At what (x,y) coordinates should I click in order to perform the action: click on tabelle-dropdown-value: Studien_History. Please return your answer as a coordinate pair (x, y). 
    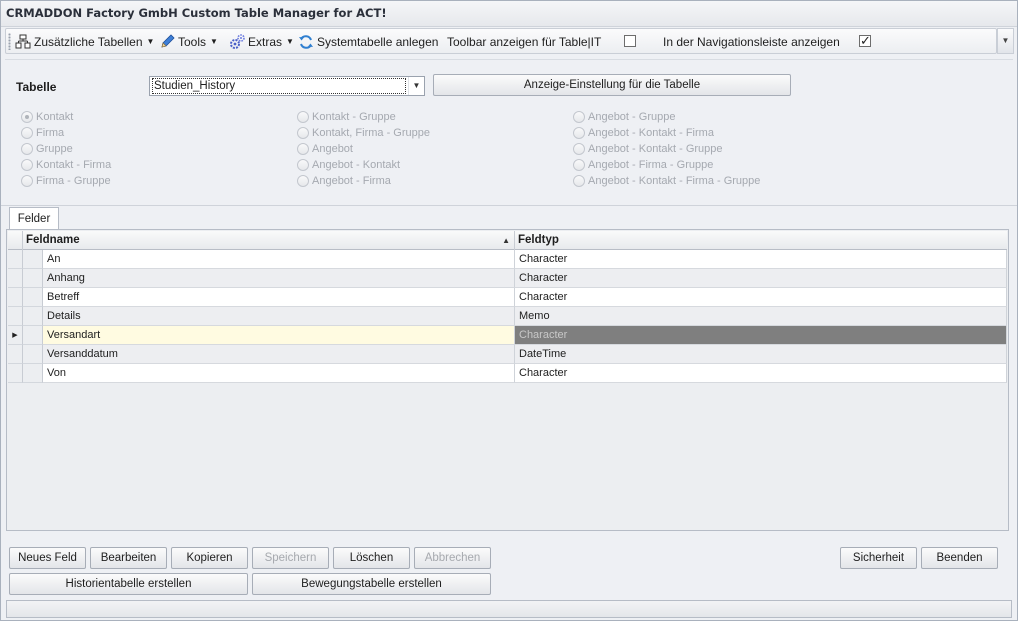
    Looking at the image, I should click on (279, 86).